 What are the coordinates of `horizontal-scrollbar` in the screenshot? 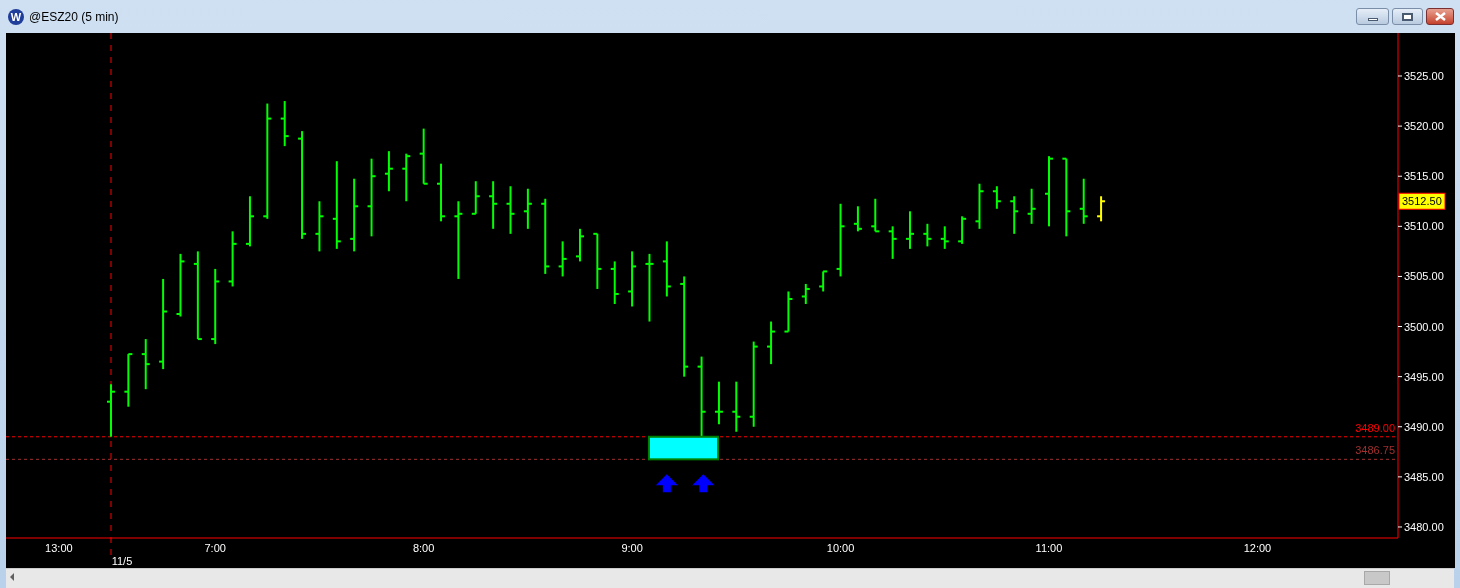 It's located at (730, 578).